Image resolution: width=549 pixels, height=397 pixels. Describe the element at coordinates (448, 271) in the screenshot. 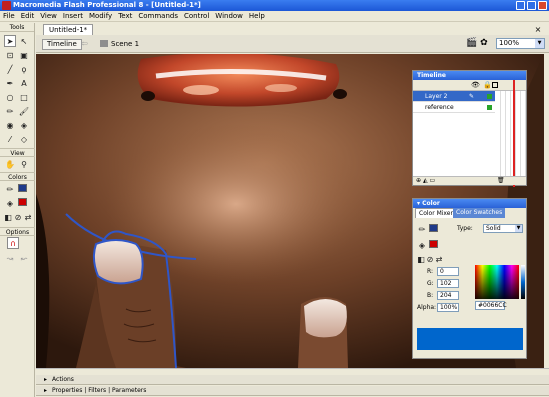

I see `r-input: 0` at that location.